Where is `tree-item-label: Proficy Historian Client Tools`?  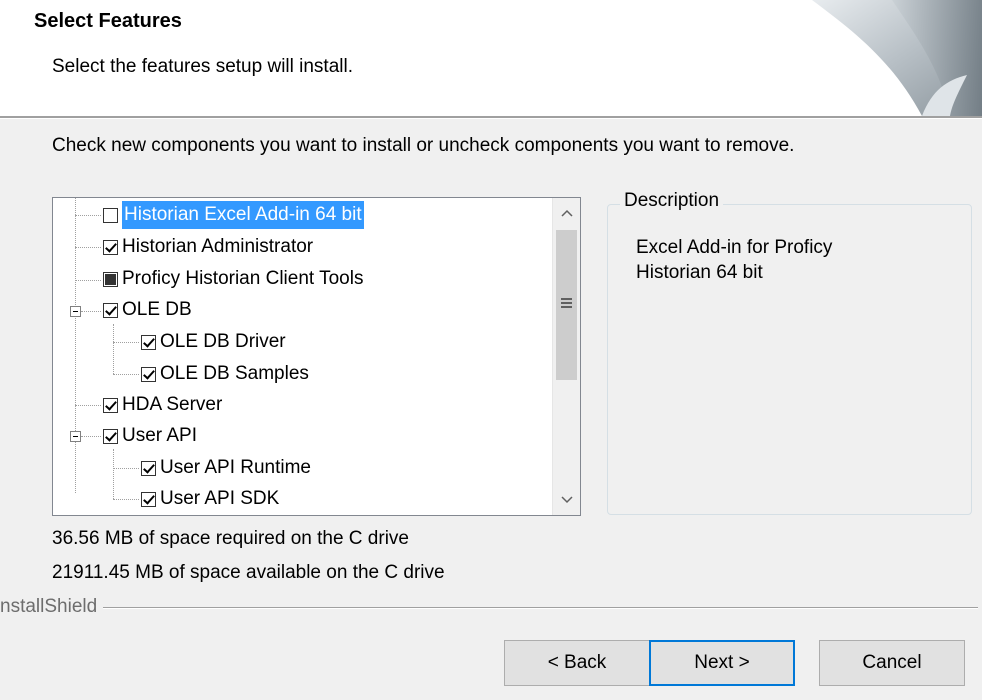
tree-item-label: Proficy Historian Client Tools is located at coordinates (243, 278).